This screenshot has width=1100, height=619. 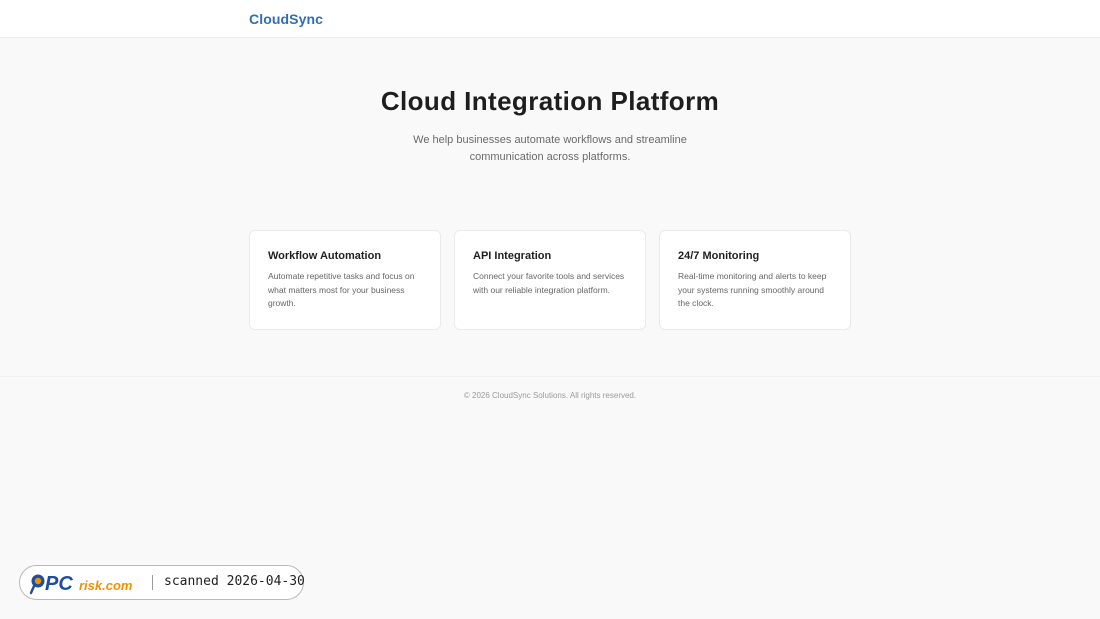 What do you see at coordinates (106, 585) in the screenshot?
I see `svg-text: risk.com` at bounding box center [106, 585].